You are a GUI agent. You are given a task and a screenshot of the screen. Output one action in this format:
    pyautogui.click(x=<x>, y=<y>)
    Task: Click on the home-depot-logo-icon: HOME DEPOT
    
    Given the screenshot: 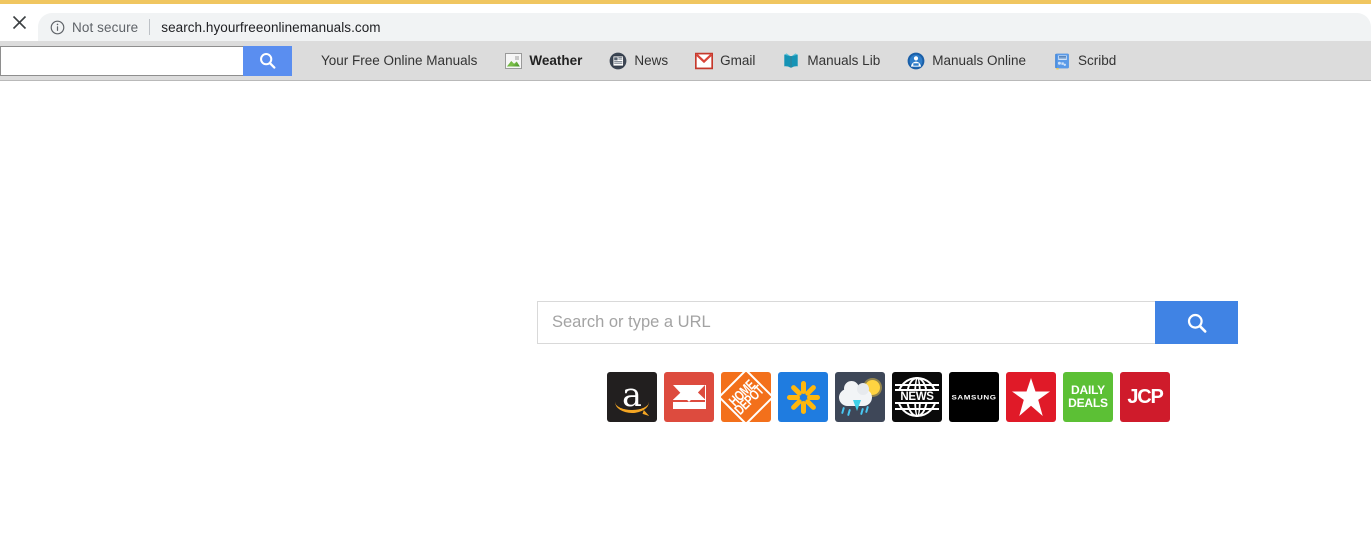 What is the action you would take?
    pyautogui.click(x=746, y=397)
    